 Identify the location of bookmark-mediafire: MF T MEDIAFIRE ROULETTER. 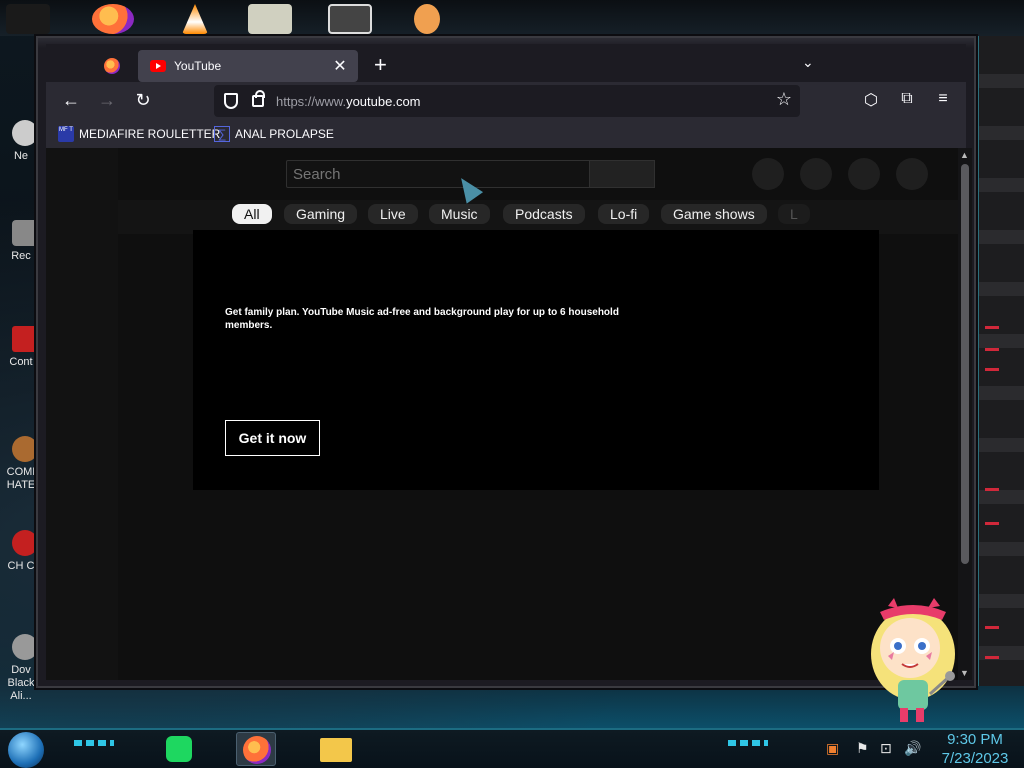
(139, 134).